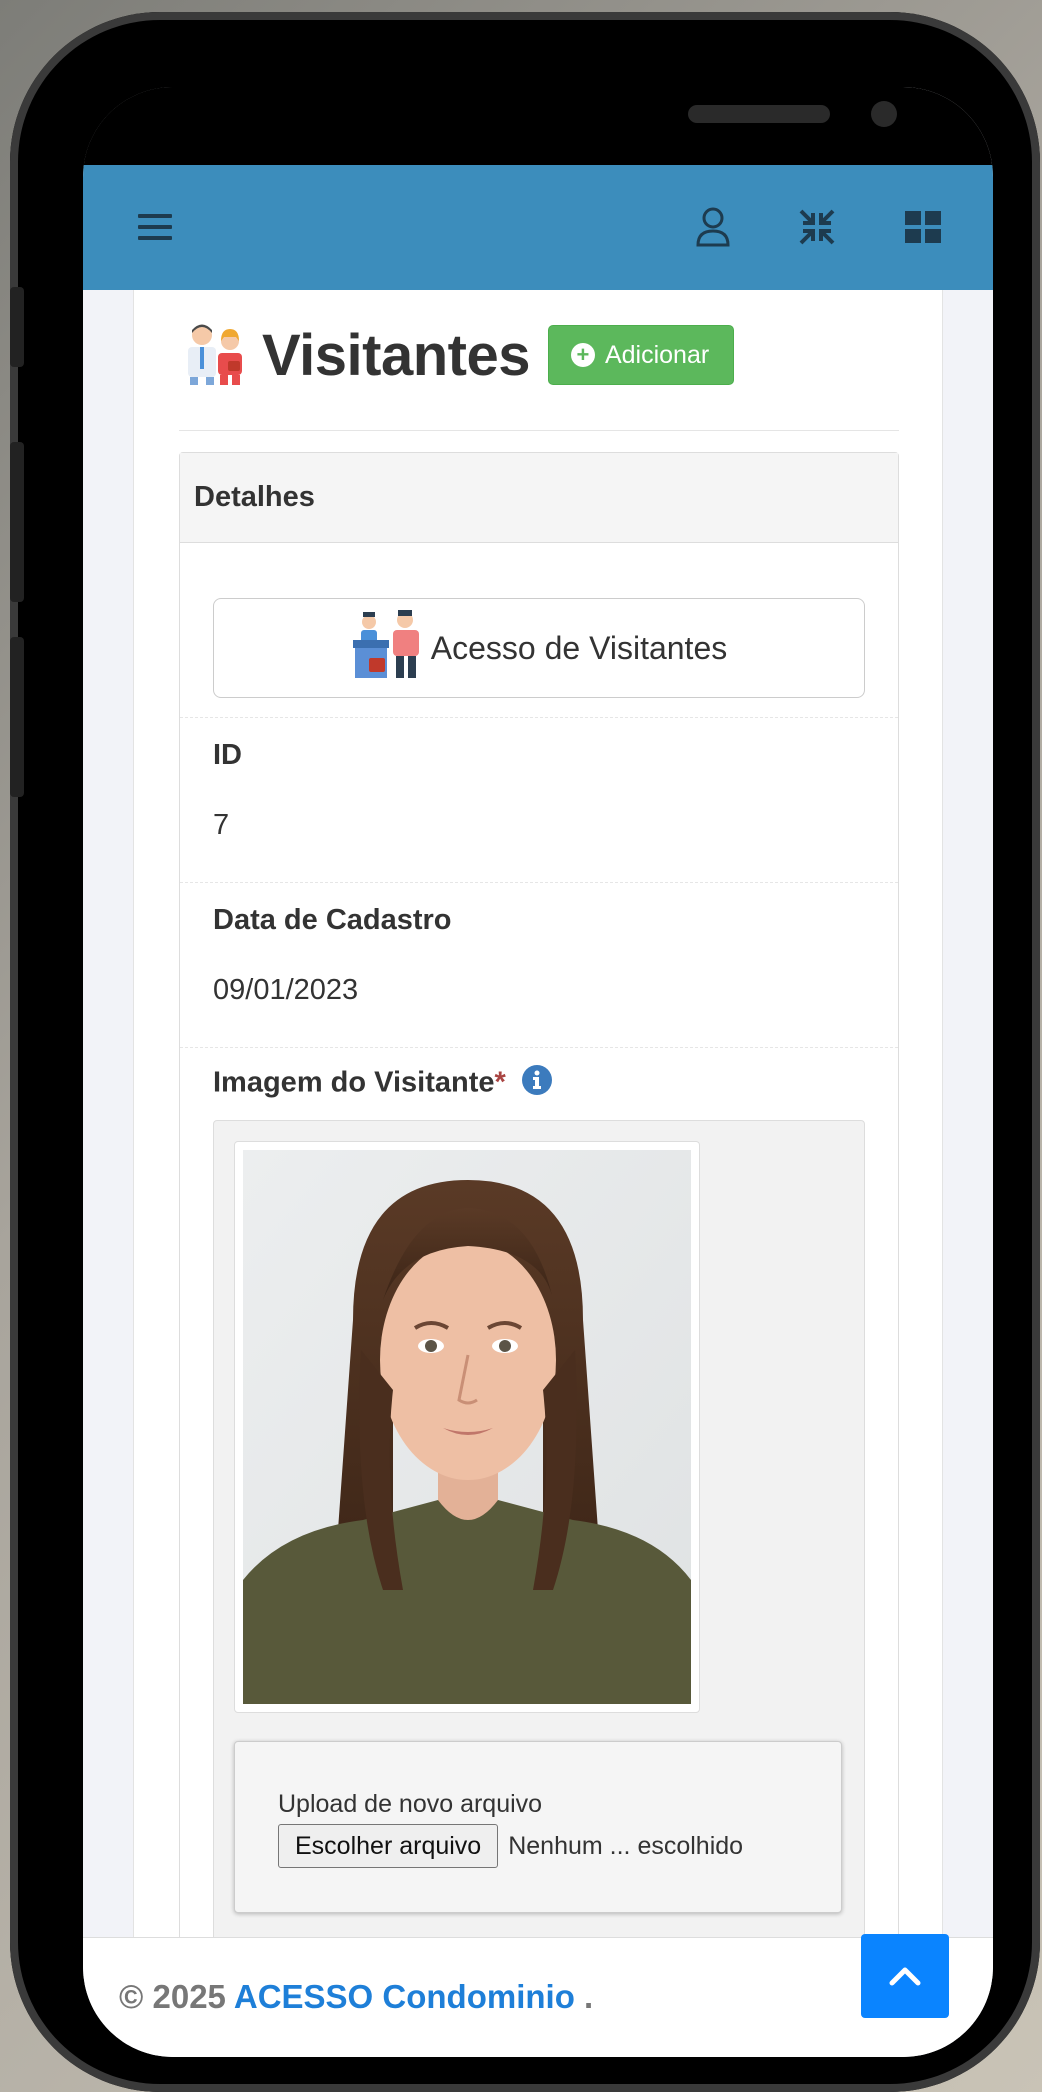 Image resolution: width=1042 pixels, height=2092 pixels. I want to click on upload-label: Upload de novo arquivo, so click(410, 1804).